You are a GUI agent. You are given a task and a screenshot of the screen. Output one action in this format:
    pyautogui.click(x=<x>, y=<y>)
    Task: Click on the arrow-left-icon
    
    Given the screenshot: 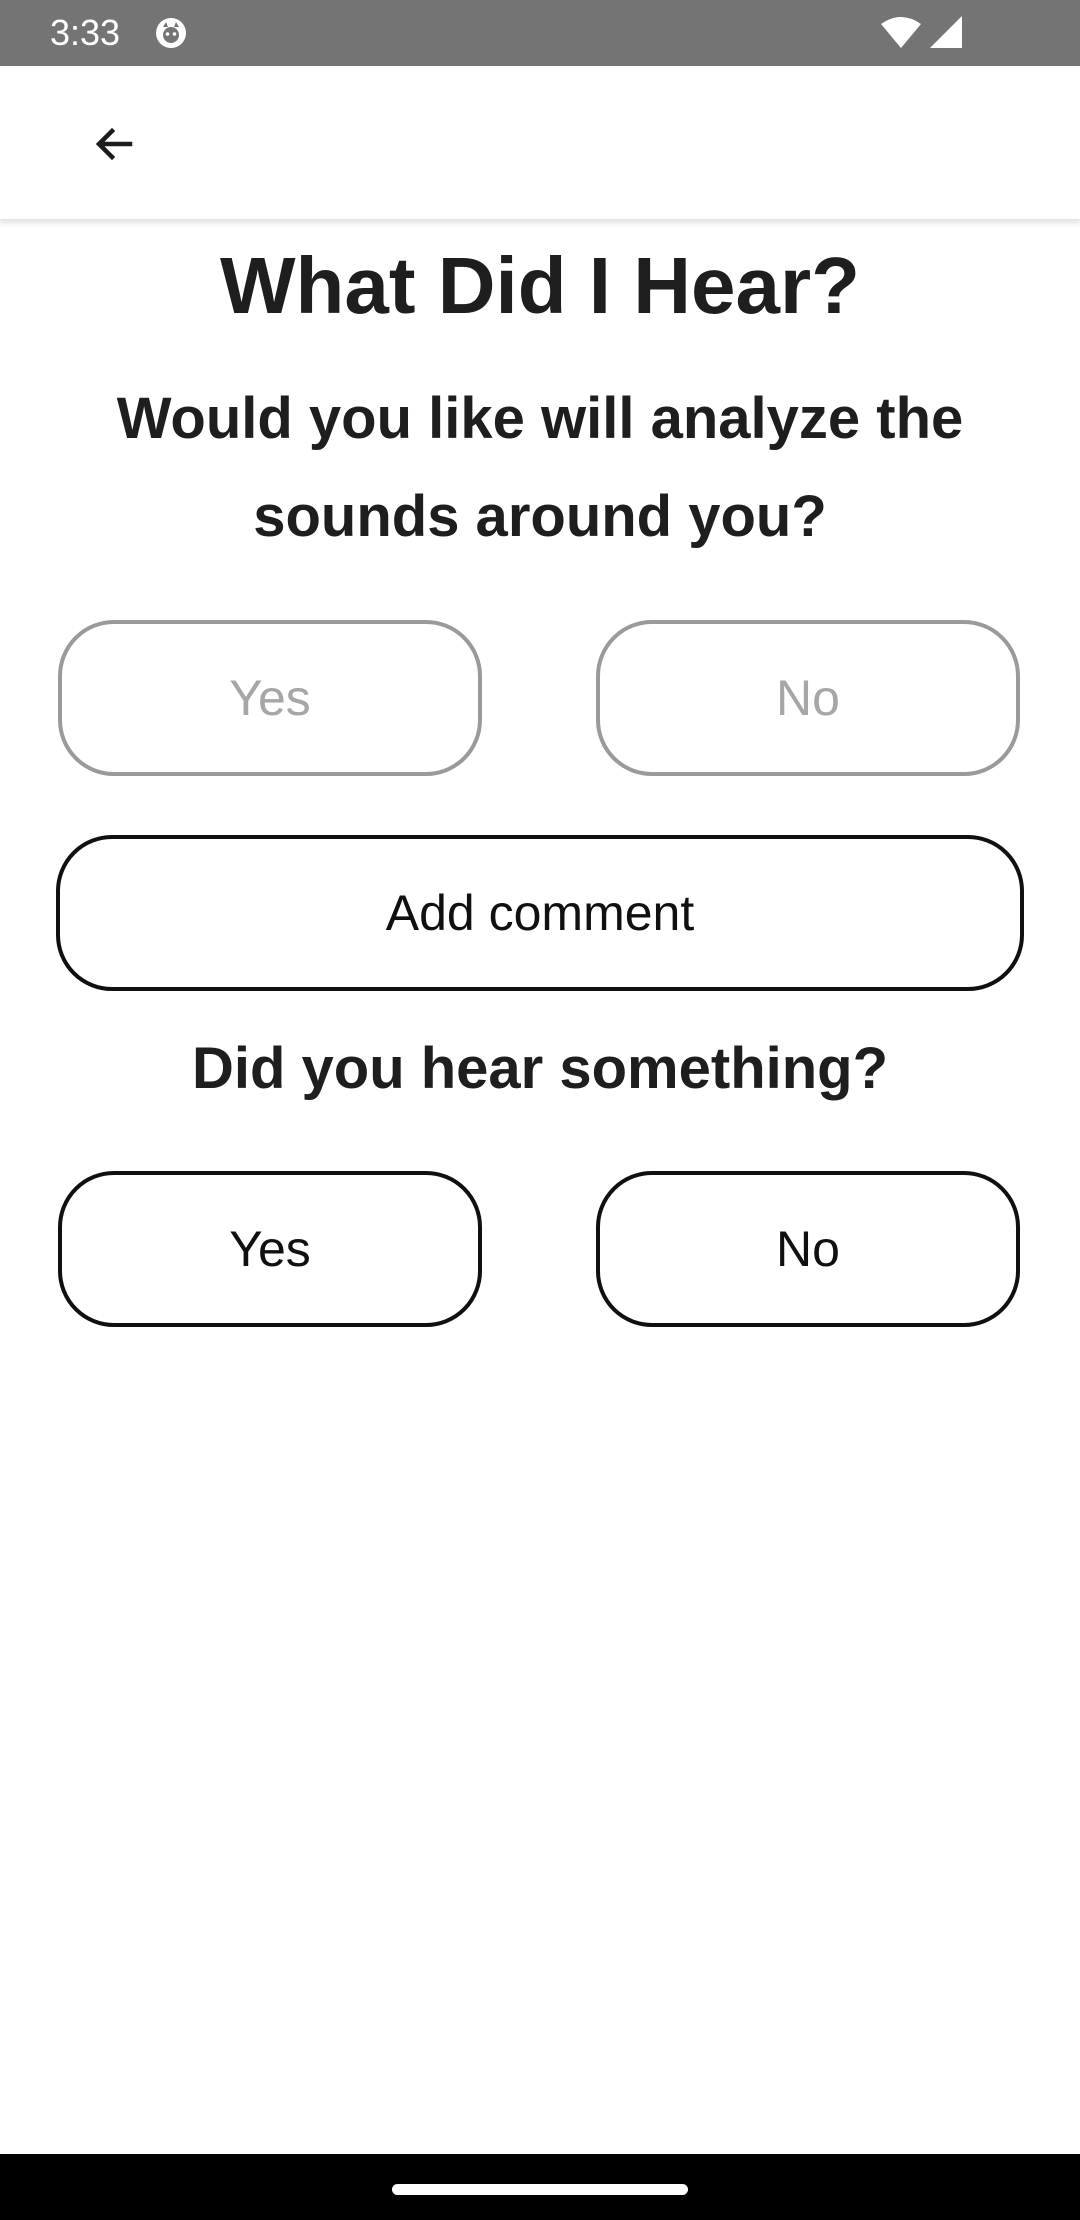 What is the action you would take?
    pyautogui.click(x=114, y=144)
    